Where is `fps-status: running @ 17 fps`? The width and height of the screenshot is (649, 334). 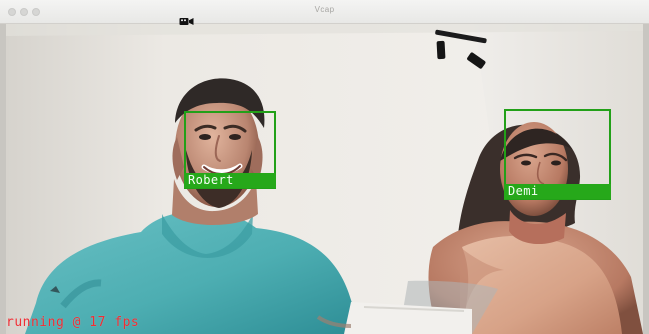
fps-status: running @ 17 fps is located at coordinates (73, 322).